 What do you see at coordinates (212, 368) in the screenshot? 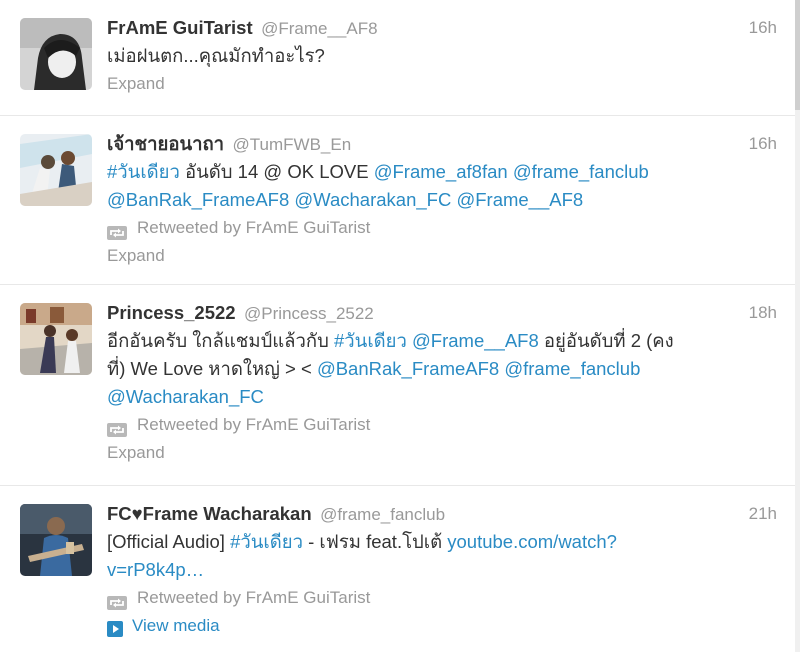
I see `text-fragment: ที่) We Love หาดใหญ่ > <` at bounding box center [212, 368].